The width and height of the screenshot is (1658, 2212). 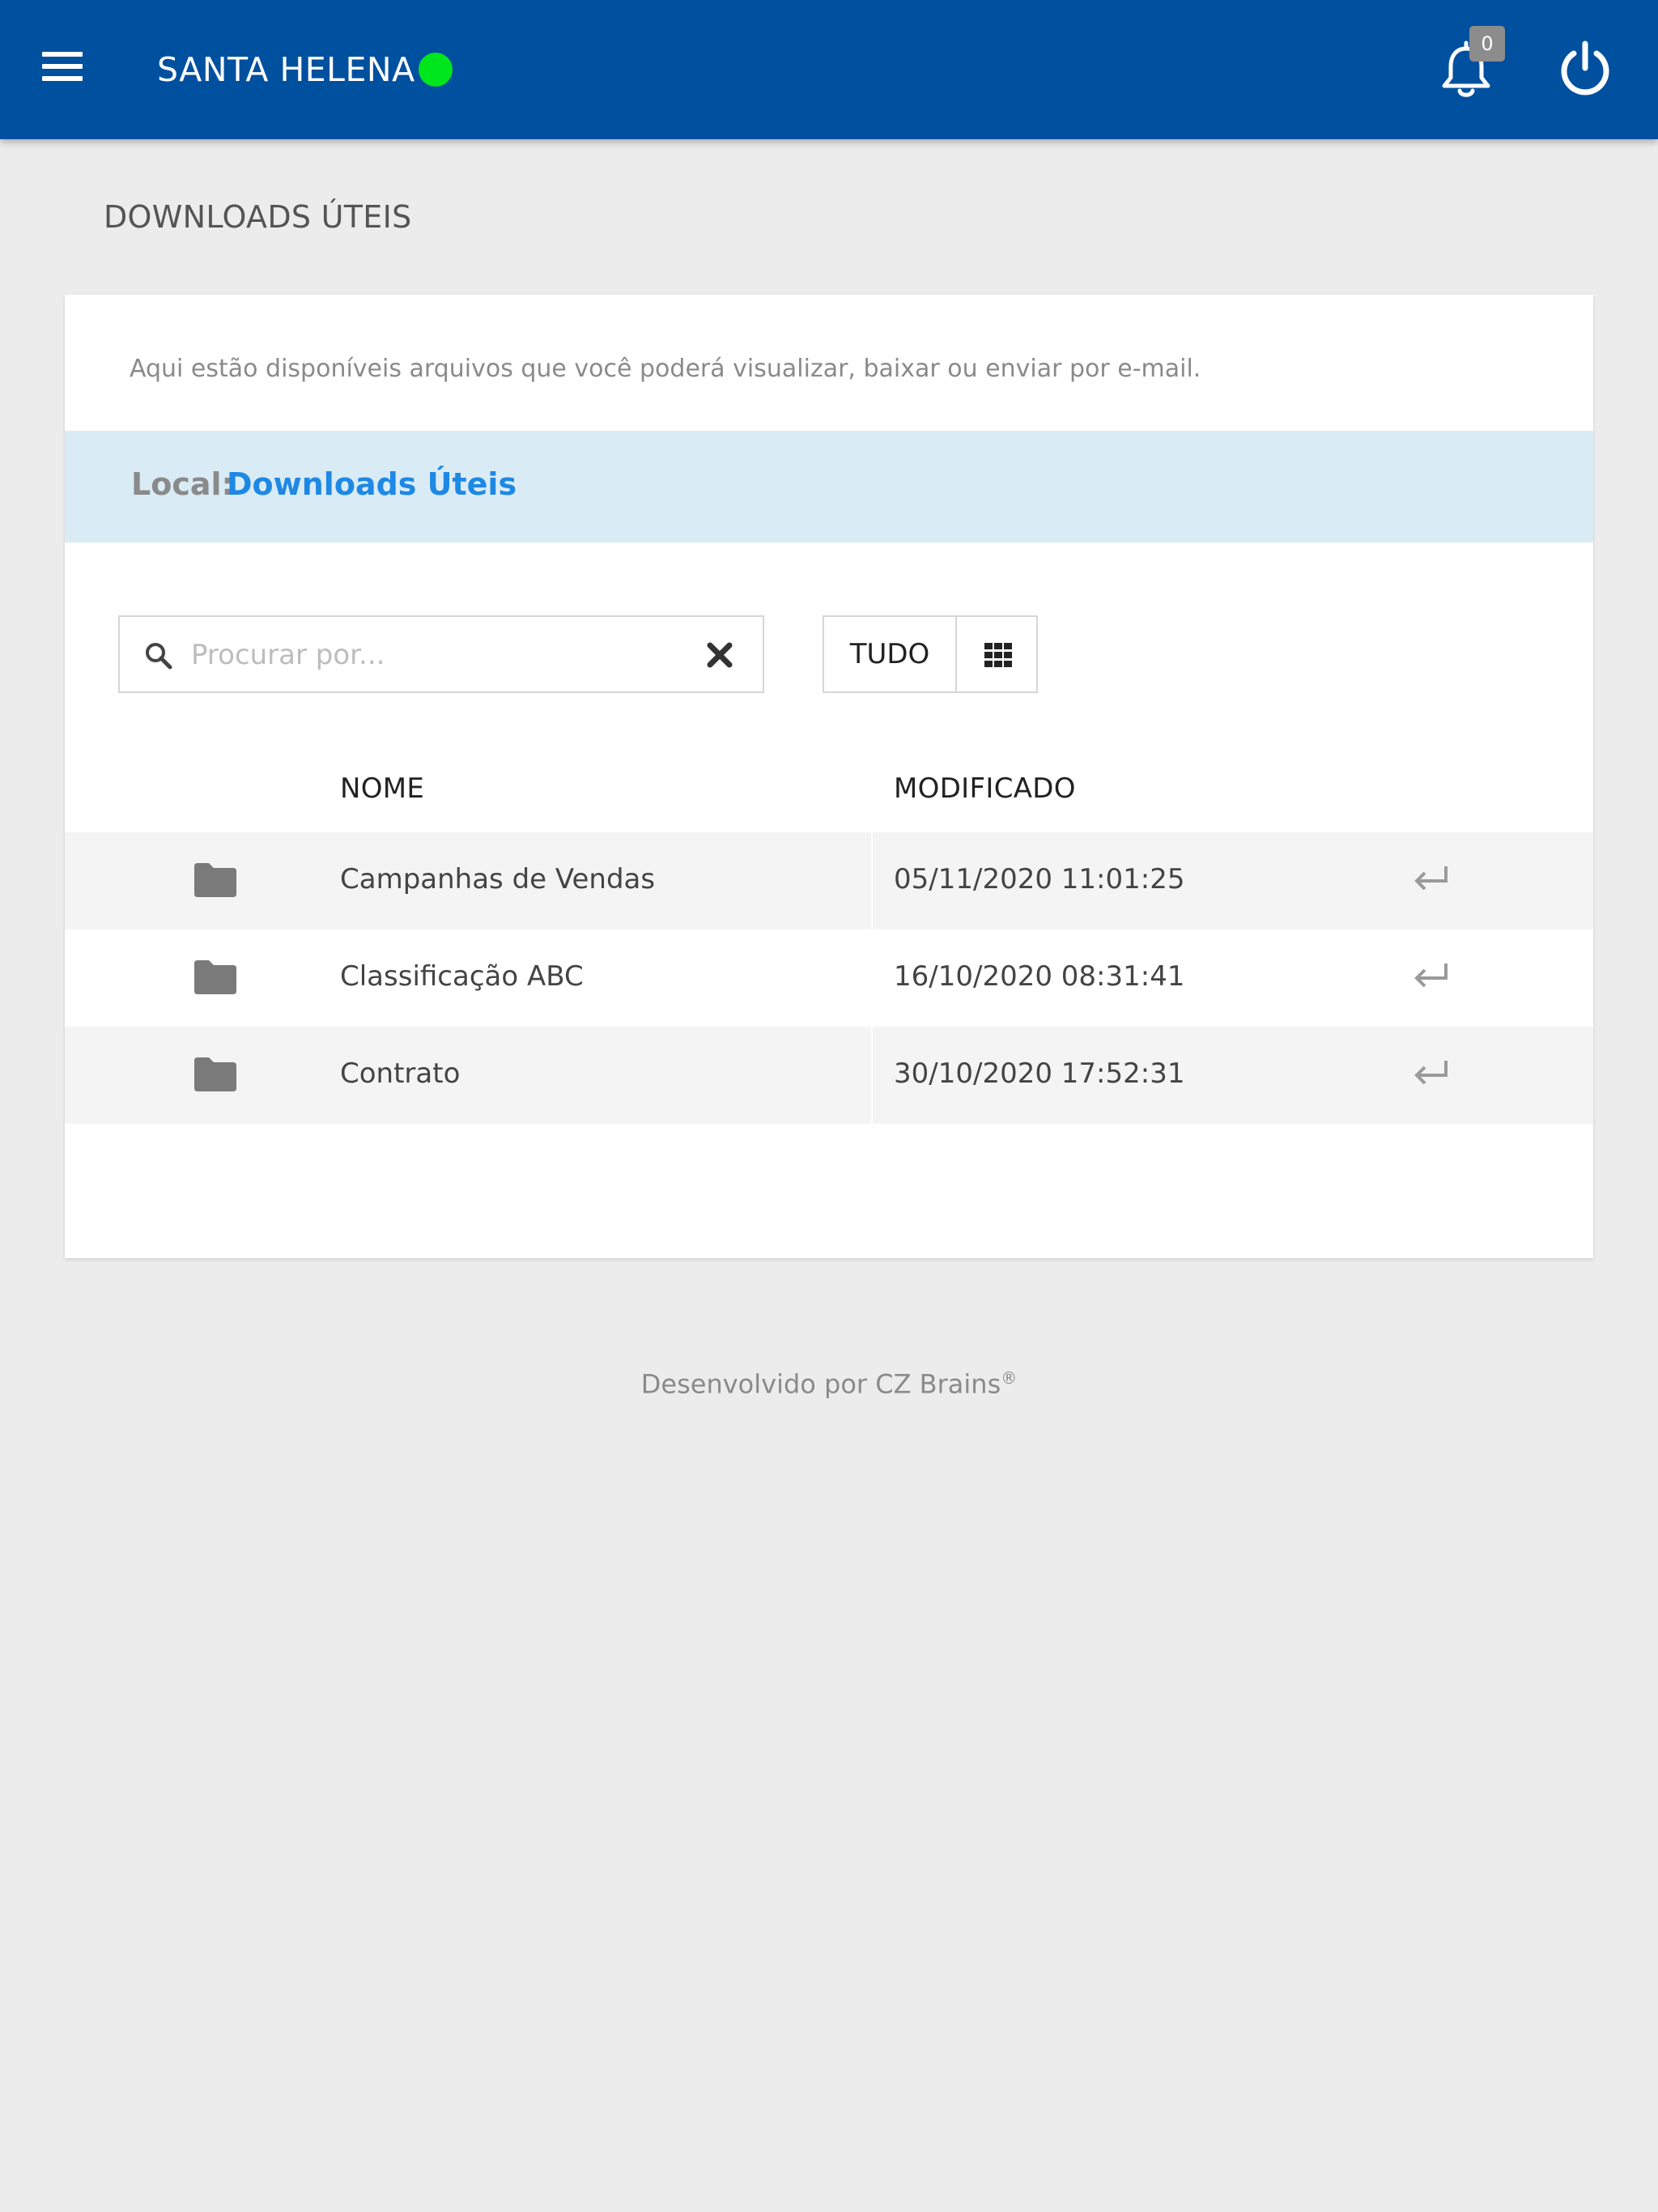 What do you see at coordinates (890, 654) in the screenshot?
I see `filter-all-button: TUDO` at bounding box center [890, 654].